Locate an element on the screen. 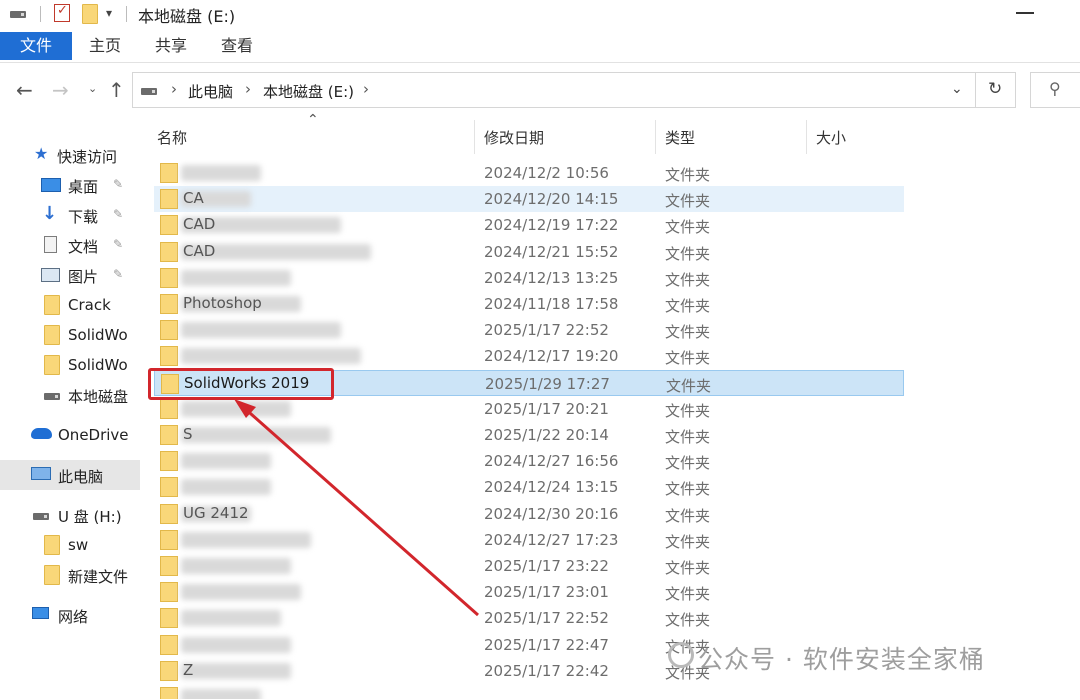 Image resolution: width=1080 pixels, height=700 pixels. file-date: 2025/1/17 22:47 is located at coordinates (546, 644).